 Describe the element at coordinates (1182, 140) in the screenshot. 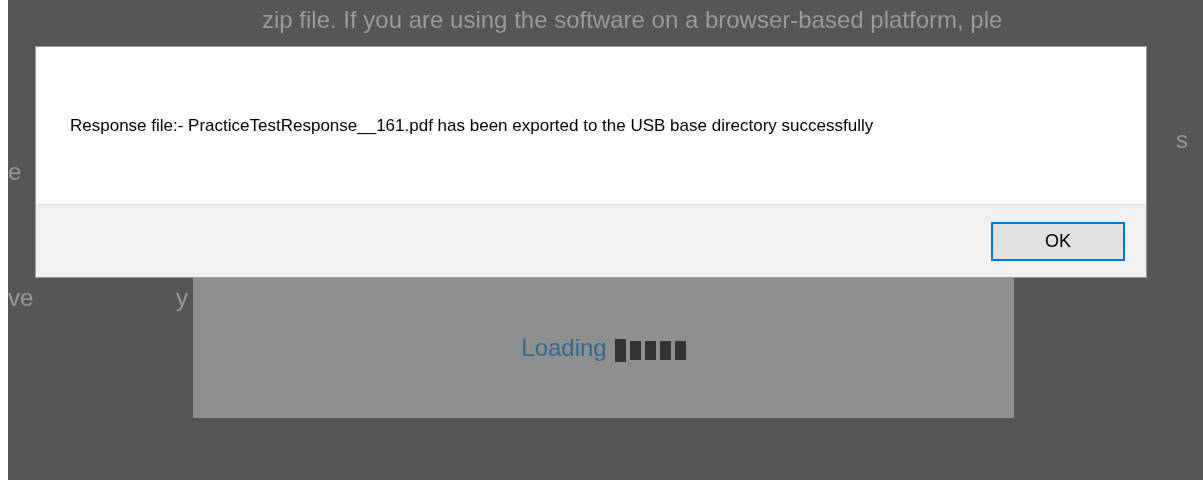

I see `background-text: s` at that location.